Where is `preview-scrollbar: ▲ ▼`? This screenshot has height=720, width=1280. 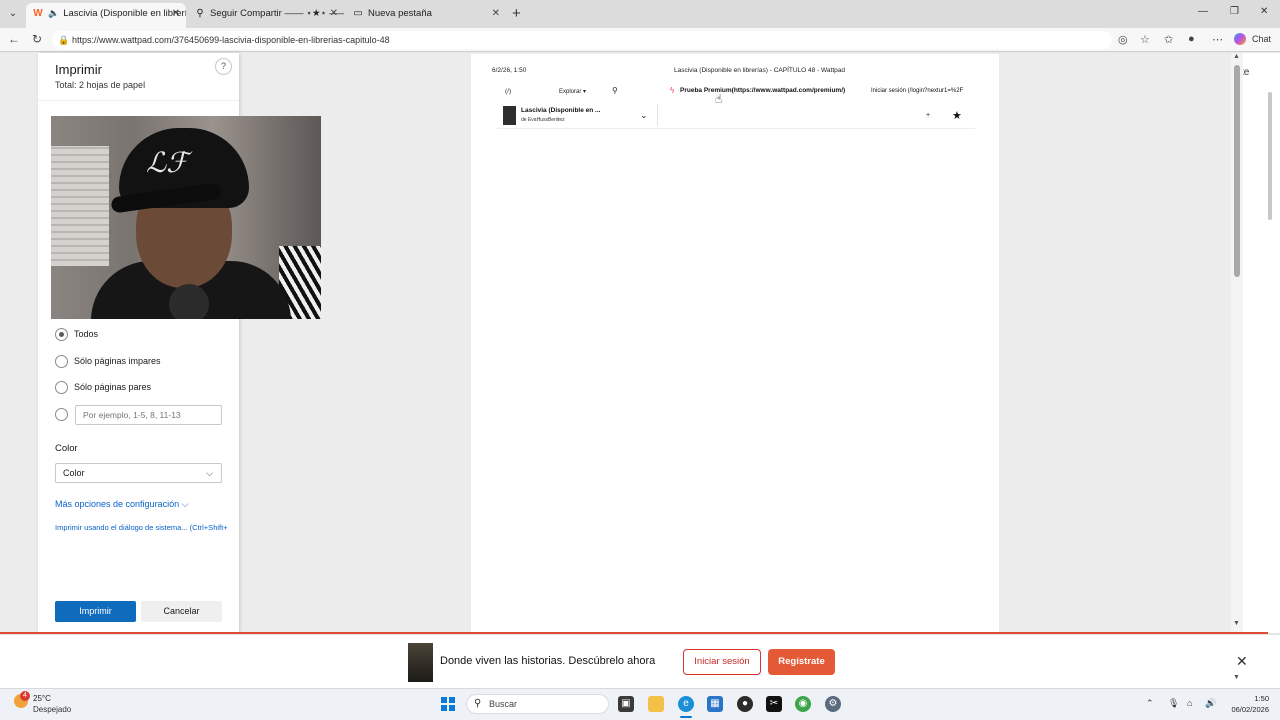
preview-scrollbar: ▲ ▼ is located at coordinates (1237, 343).